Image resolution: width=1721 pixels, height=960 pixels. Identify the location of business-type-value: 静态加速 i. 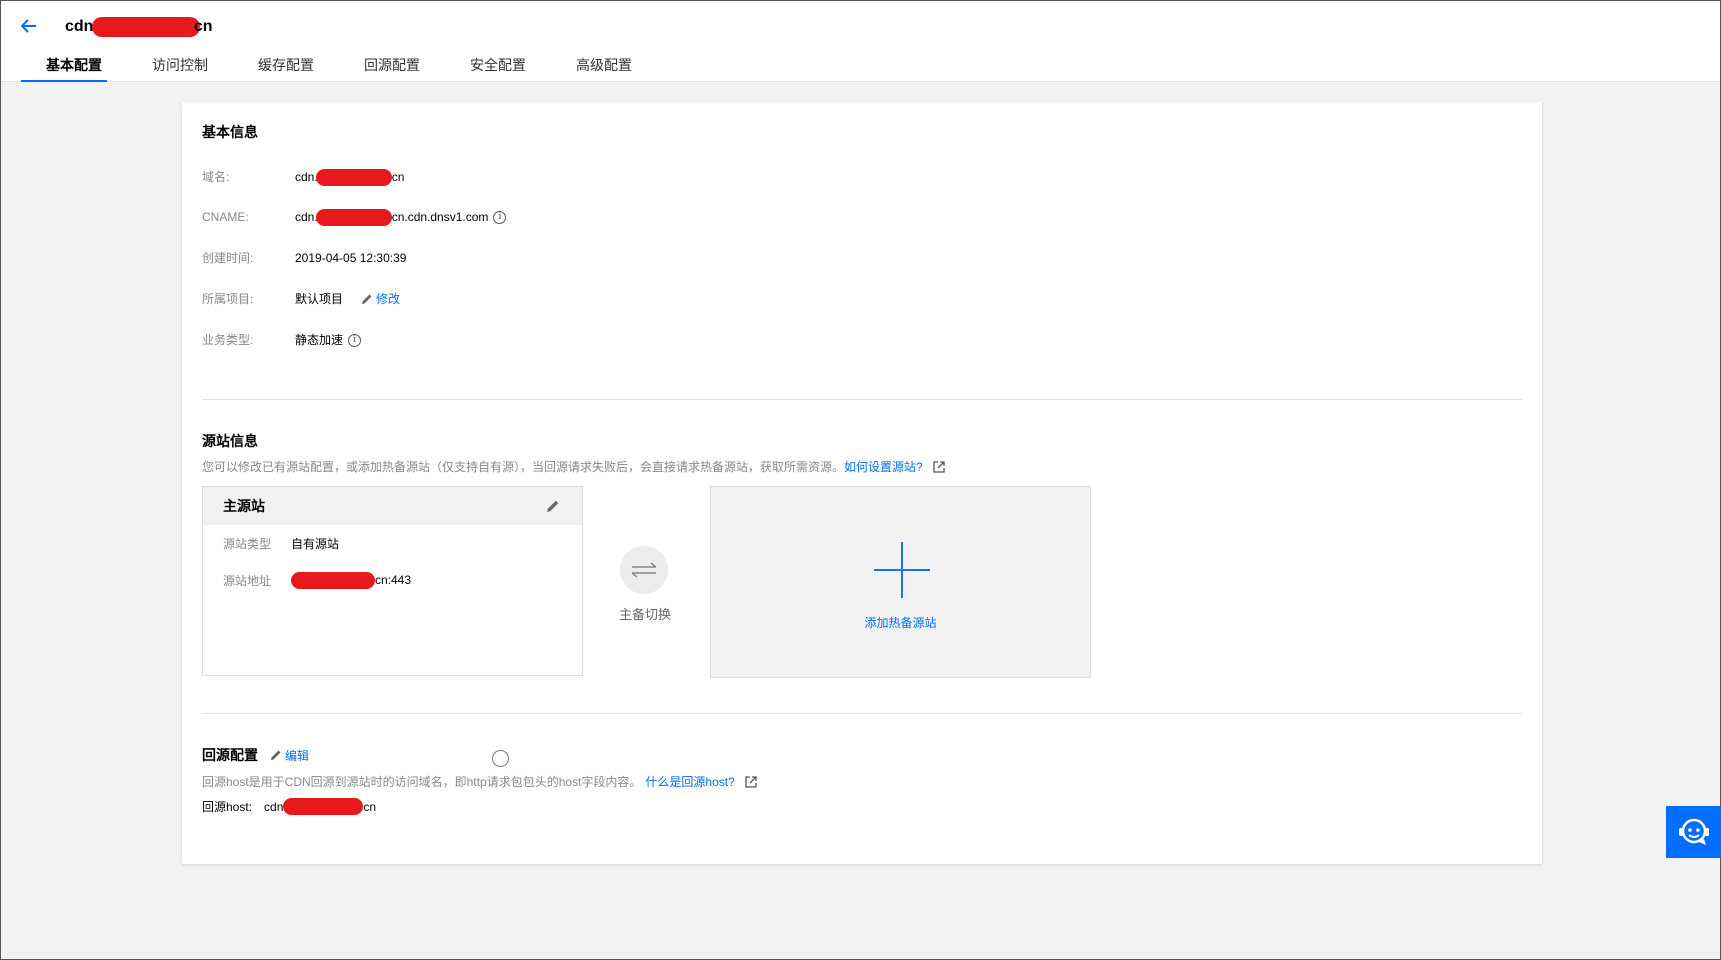
(328, 340).